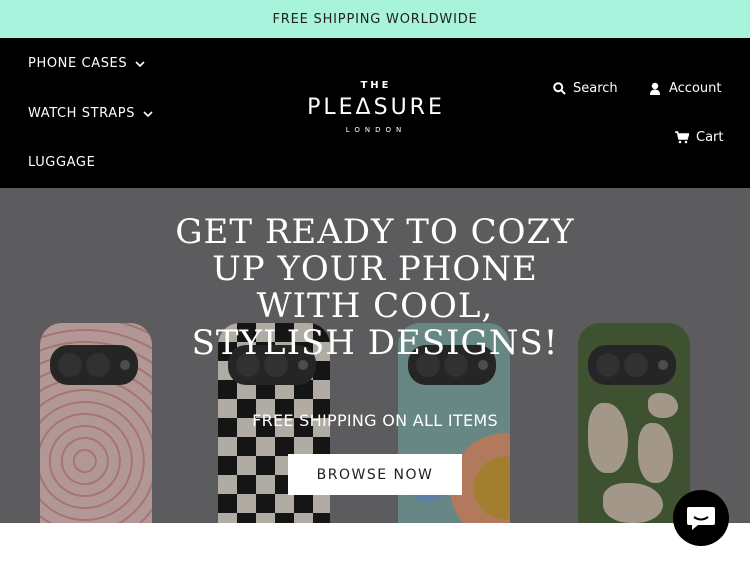 This screenshot has width=750, height=563. Describe the element at coordinates (655, 88) in the screenshot. I see `user-icon` at that location.